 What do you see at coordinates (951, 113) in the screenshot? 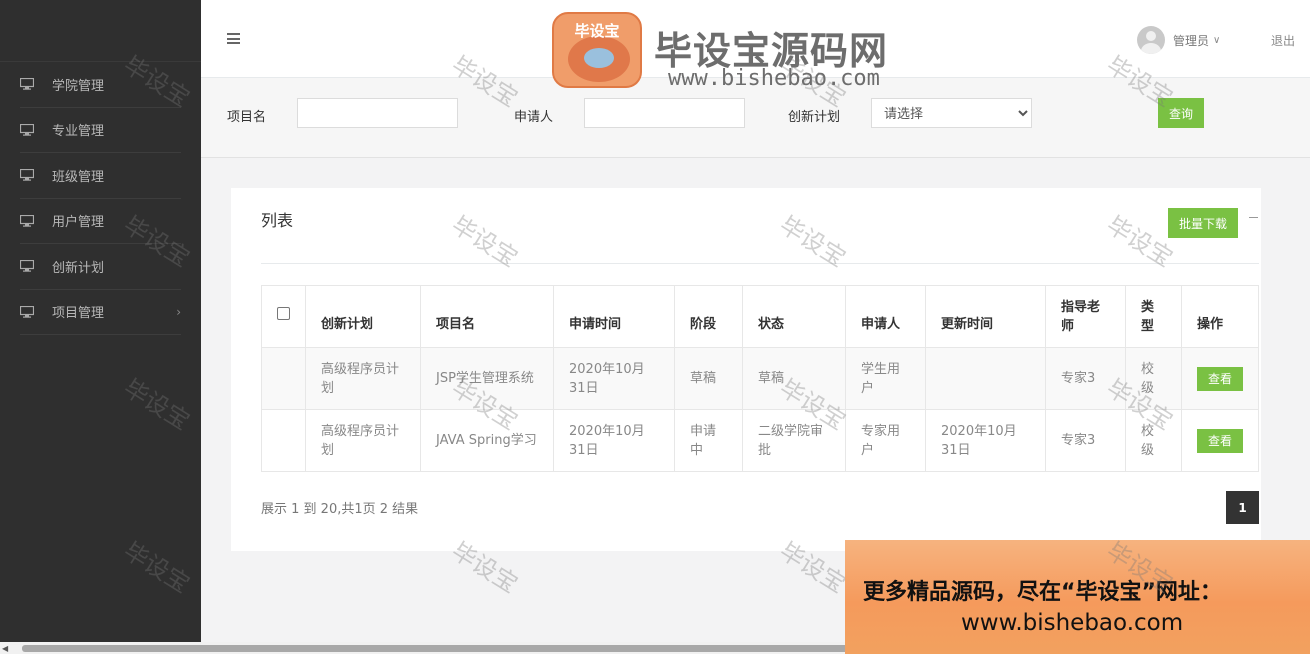
I see `innovation-plan-select: 请选择` at bounding box center [951, 113].